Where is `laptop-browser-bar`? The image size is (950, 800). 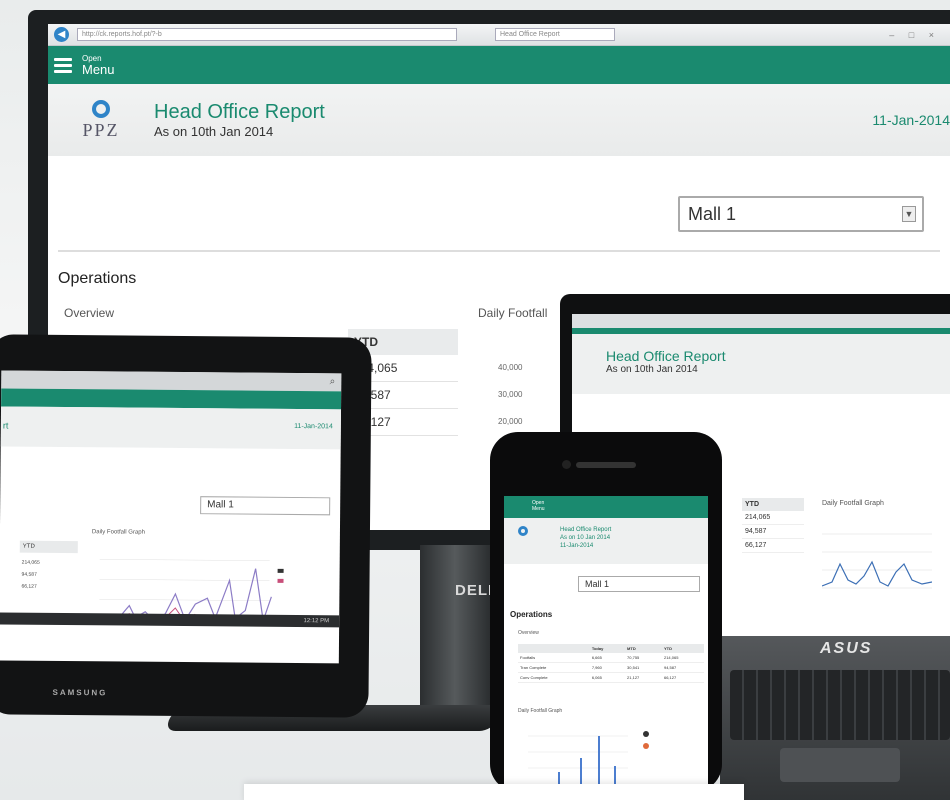
laptop-browser-bar is located at coordinates (761, 321).